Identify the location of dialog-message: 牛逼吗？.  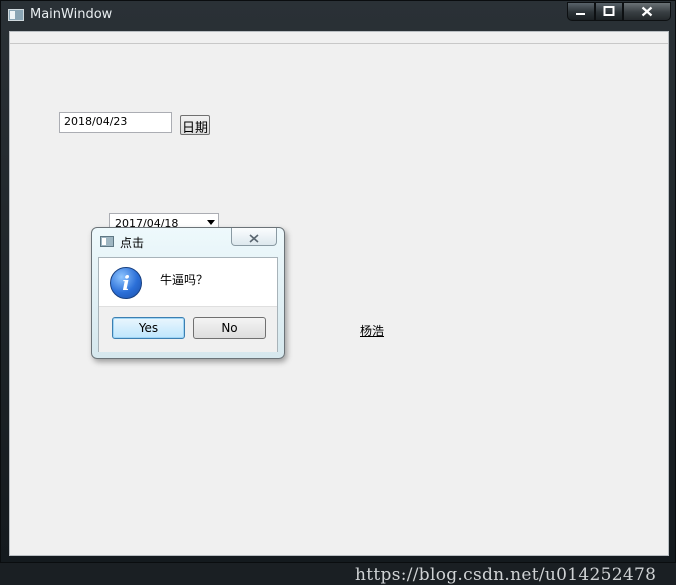
(184, 280).